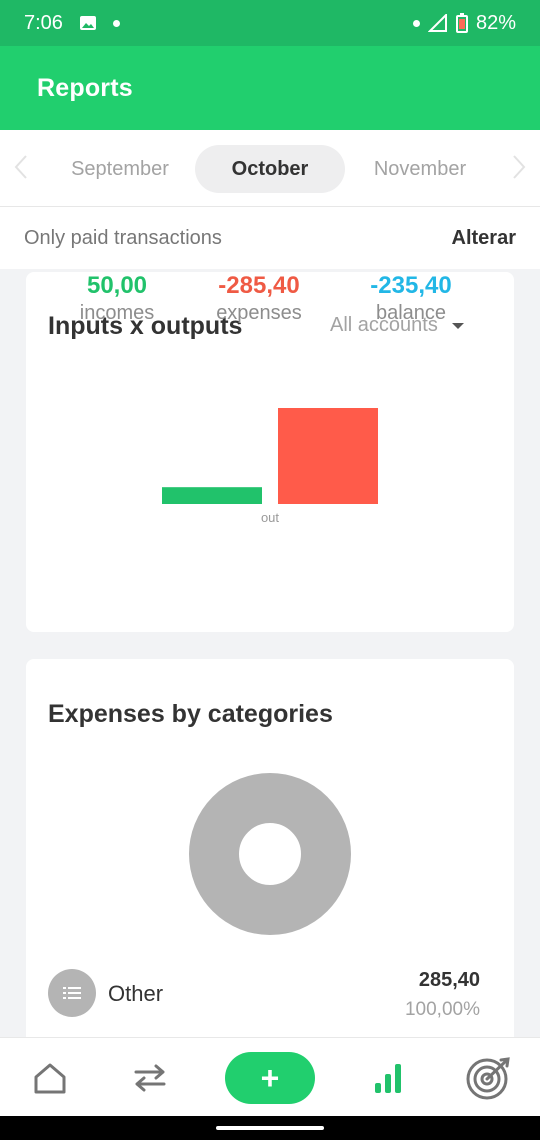 The image size is (540, 1140). I want to click on battery-percent: 82%, so click(495, 22).